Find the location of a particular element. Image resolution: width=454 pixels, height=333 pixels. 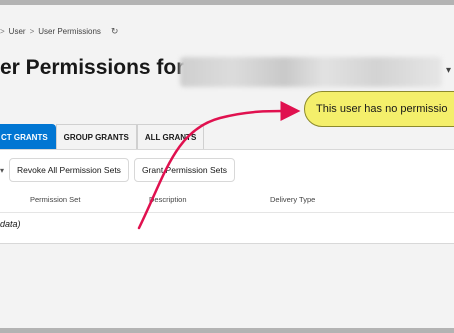

column-header-delivery-type: Delivery Type is located at coordinates (292, 199).